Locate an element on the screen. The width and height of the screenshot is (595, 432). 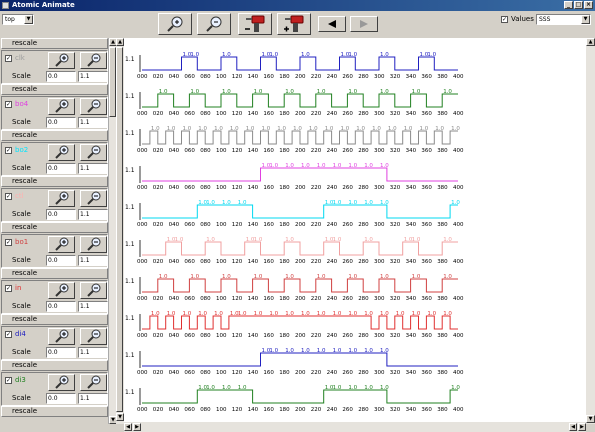
time-tick-label: 020 is located at coordinates (158, 410).